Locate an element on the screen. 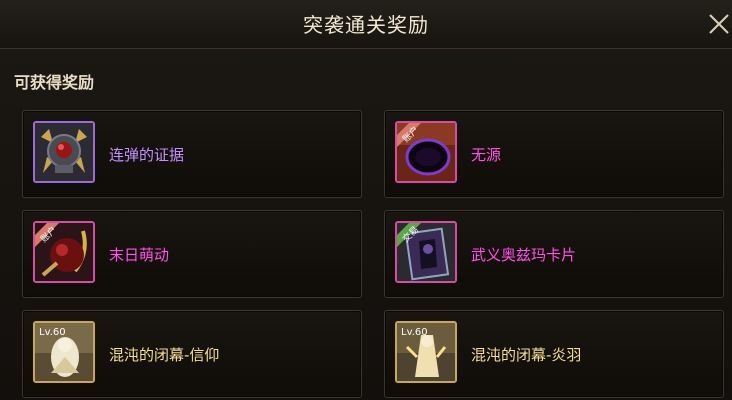  close-icon is located at coordinates (719, 24).